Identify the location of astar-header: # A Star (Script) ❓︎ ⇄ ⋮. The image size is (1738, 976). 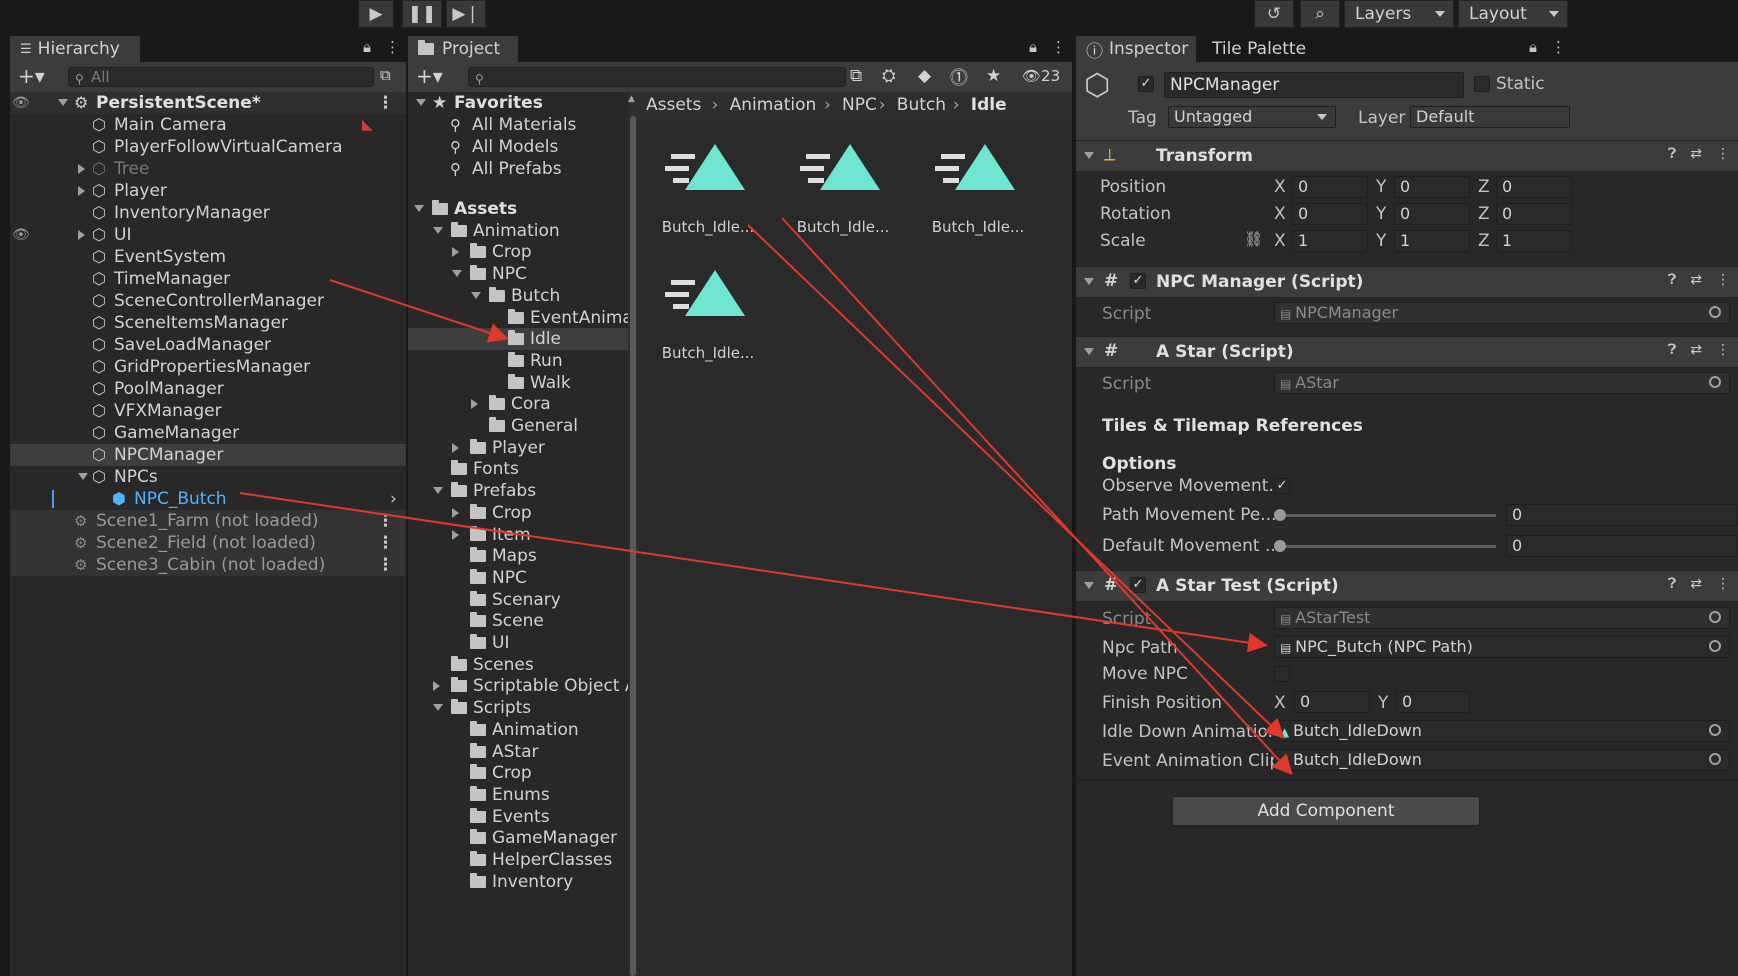
(1407, 352).